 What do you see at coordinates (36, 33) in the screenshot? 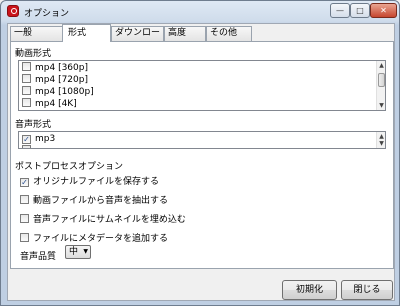
I see `tab-general: 一般` at bounding box center [36, 33].